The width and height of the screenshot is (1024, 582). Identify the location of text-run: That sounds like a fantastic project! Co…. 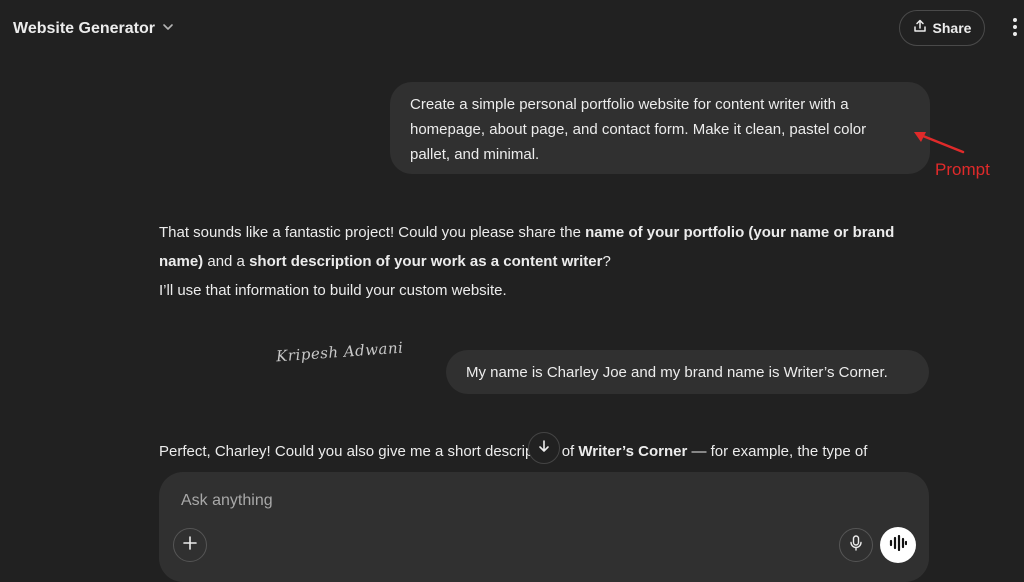
(372, 232).